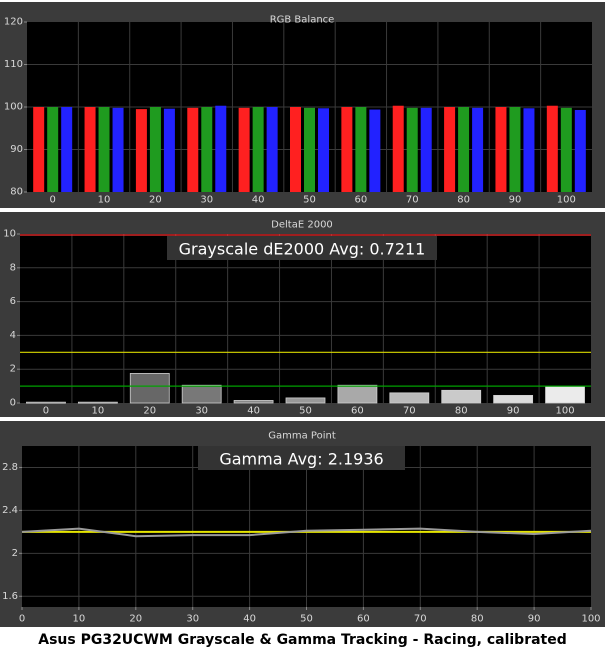 The image size is (605, 652). Describe the element at coordinates (463, 200) in the screenshot. I see `rgb-xtick-label: 80` at that location.